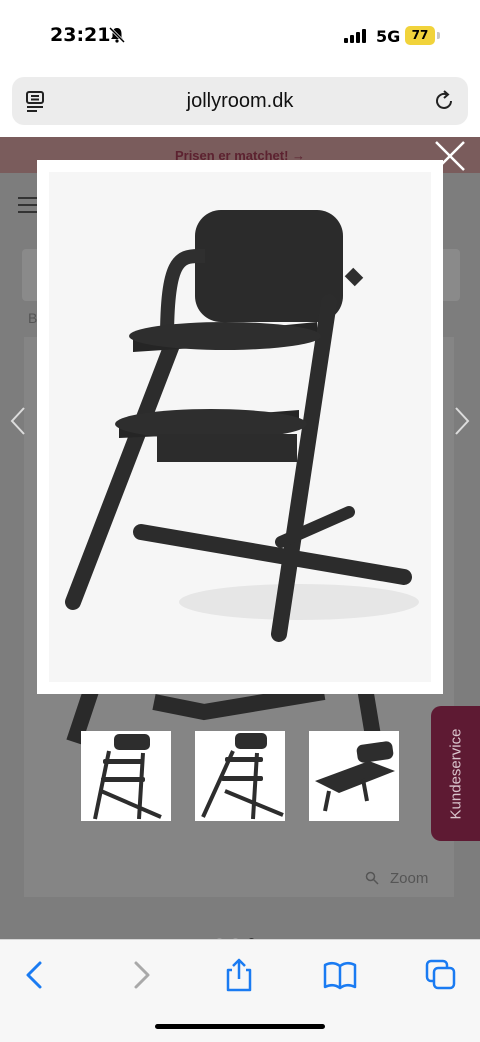 The height and width of the screenshot is (1042, 480). What do you see at coordinates (444, 101) in the screenshot?
I see `reload-icon` at bounding box center [444, 101].